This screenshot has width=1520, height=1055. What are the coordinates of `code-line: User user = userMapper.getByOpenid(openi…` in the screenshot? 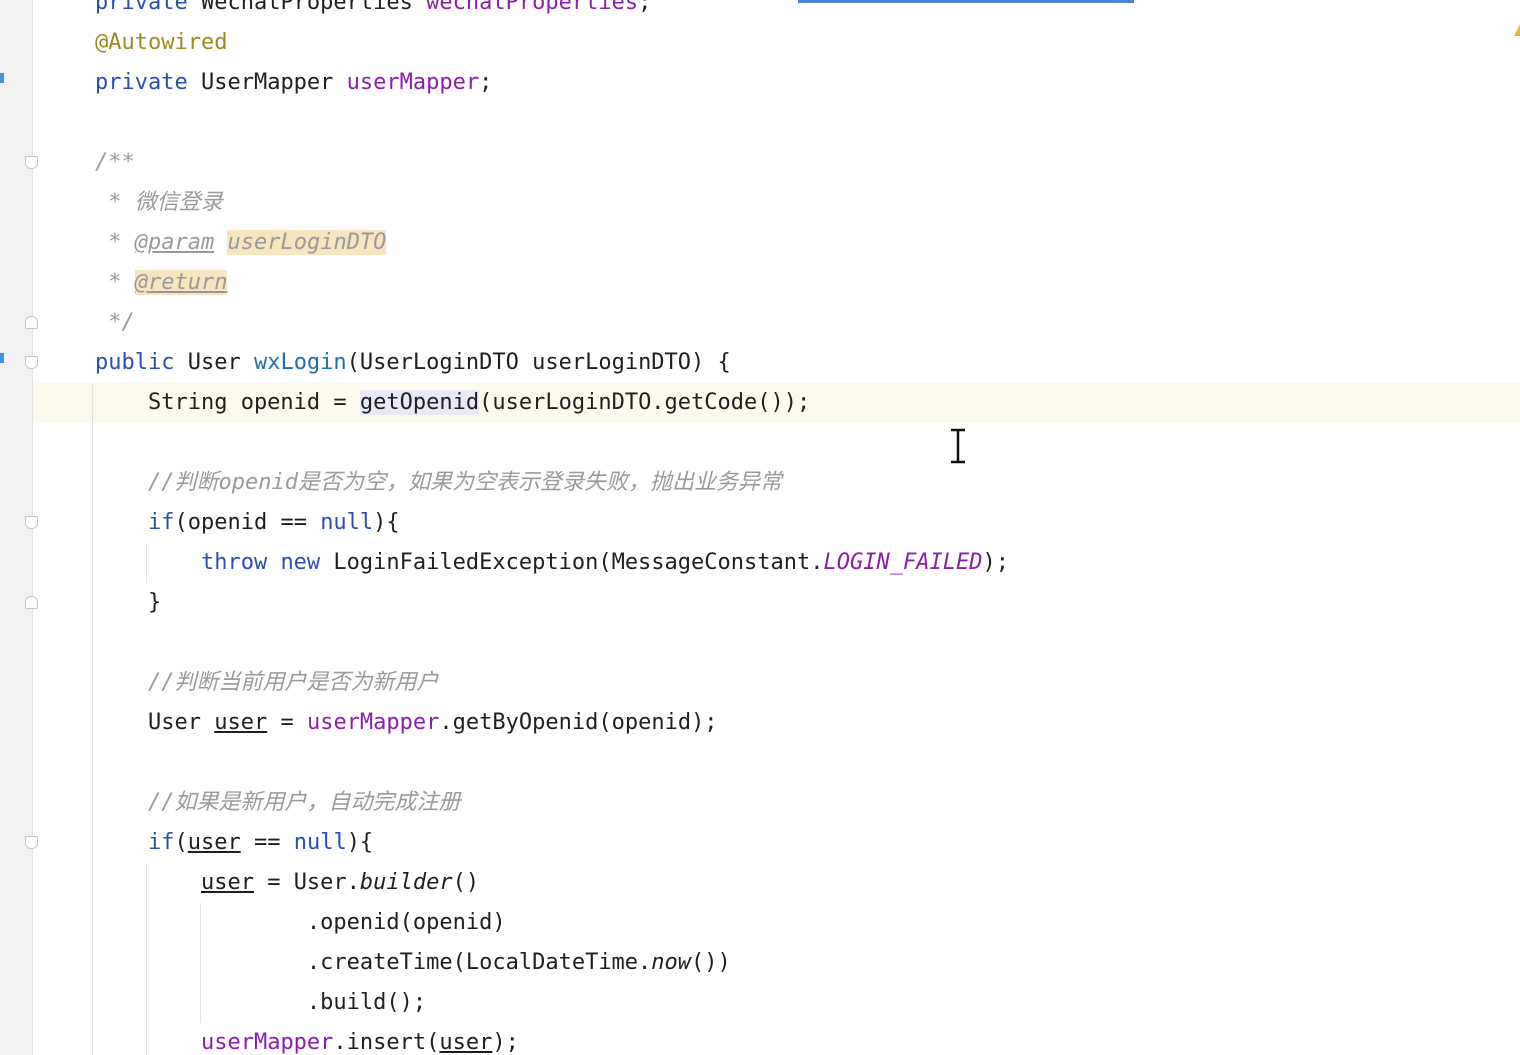 It's located at (406, 723).